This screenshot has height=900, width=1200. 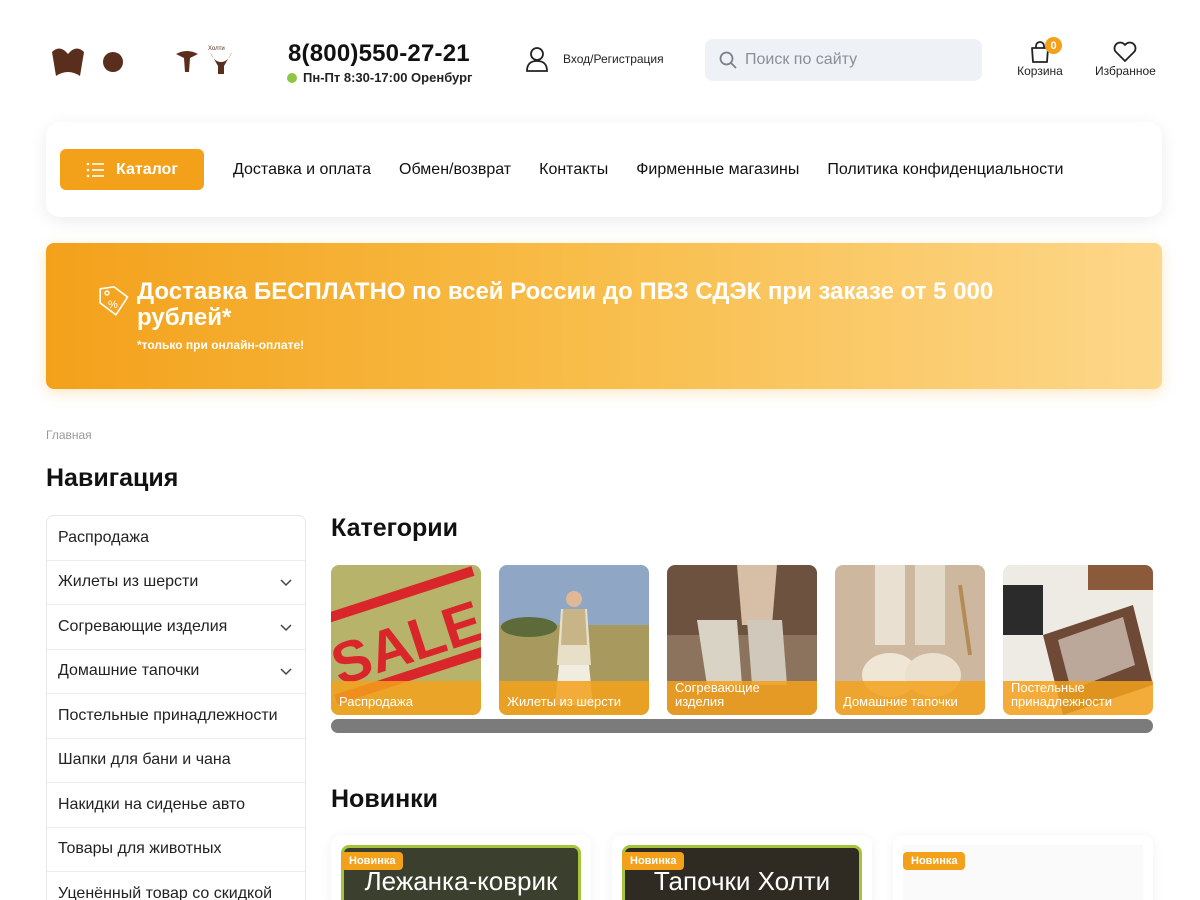 What do you see at coordinates (537, 59) in the screenshot?
I see `user-icon` at bounding box center [537, 59].